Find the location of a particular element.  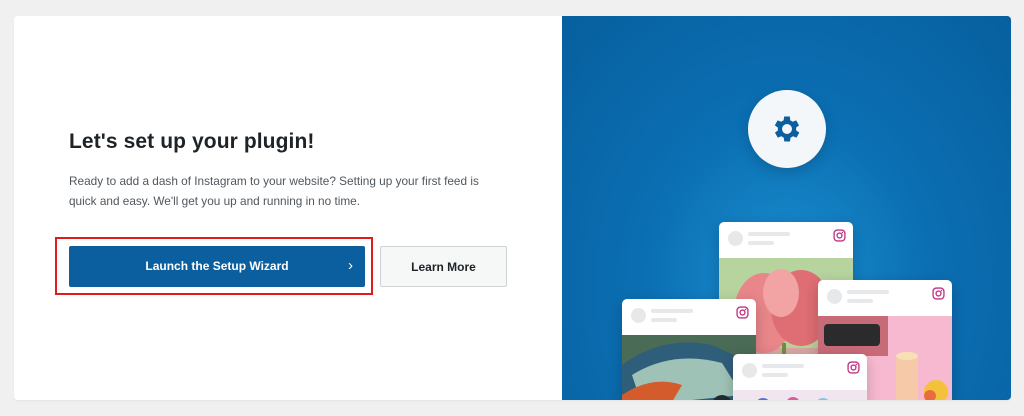

launch-setup-wizard-button: Launch the Setup Wizard › is located at coordinates (217, 266).